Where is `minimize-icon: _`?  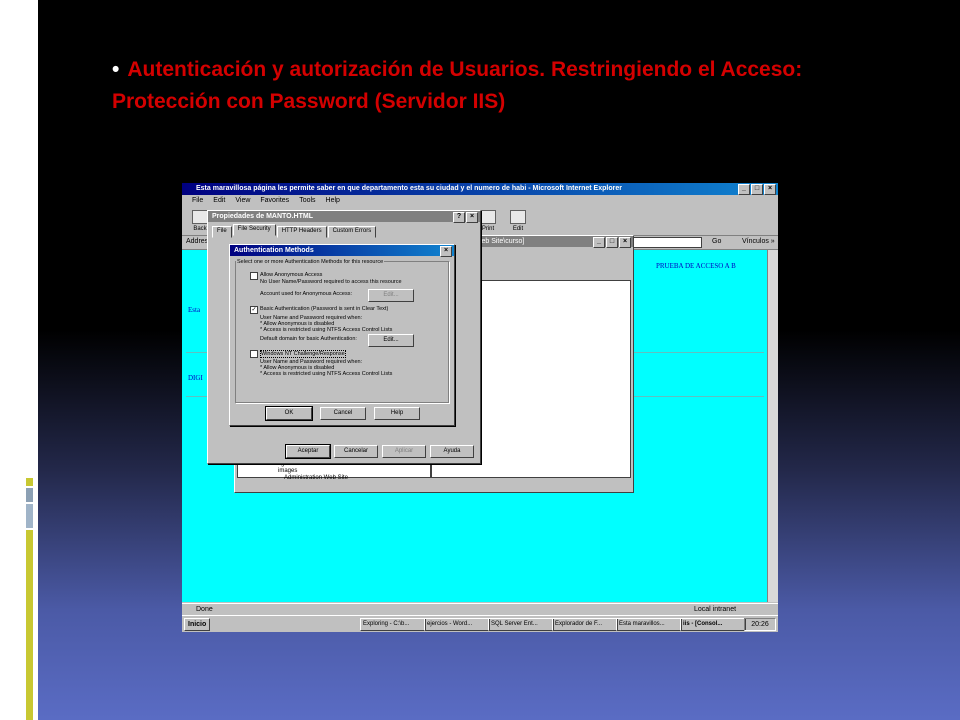
minimize-icon: _ is located at coordinates (744, 189).